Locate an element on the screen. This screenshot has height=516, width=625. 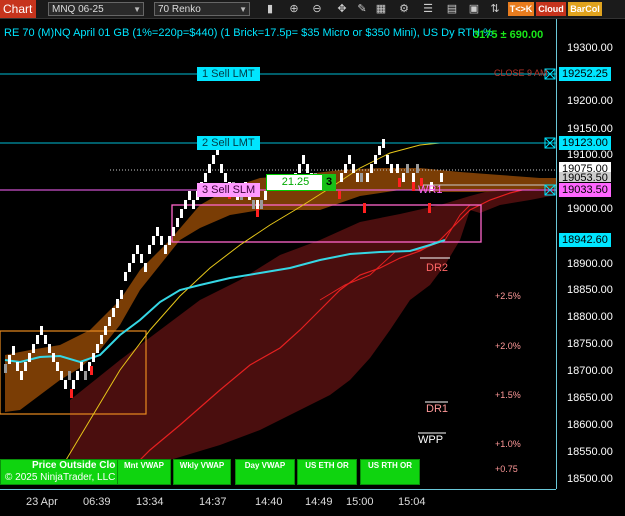
copyright-label: © 2025 NinjaTrader, LLC is located at coordinates (60, 477).